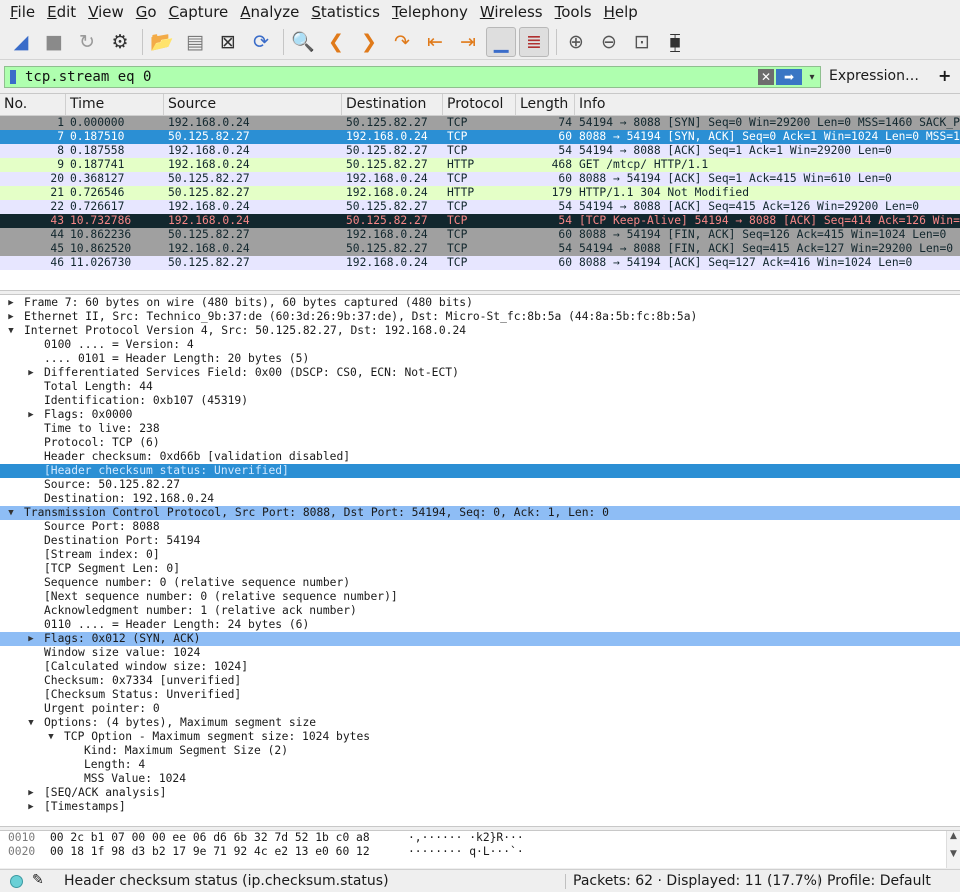 The image size is (960, 892). I want to click on auto-scroll-icon: ▁, so click(501, 41).